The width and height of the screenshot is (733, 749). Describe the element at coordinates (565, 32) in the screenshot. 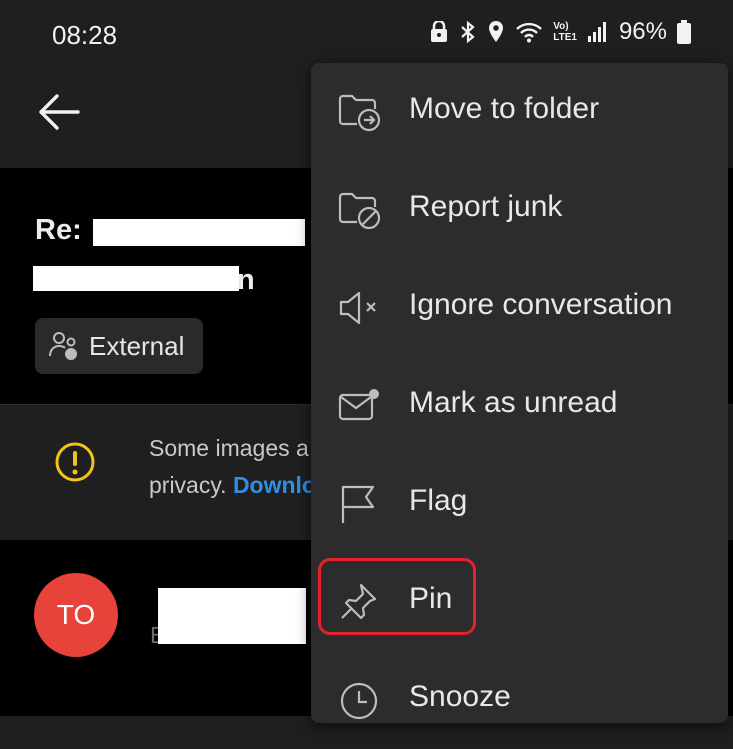

I see `volte-indicator: Vo) LTE1` at that location.